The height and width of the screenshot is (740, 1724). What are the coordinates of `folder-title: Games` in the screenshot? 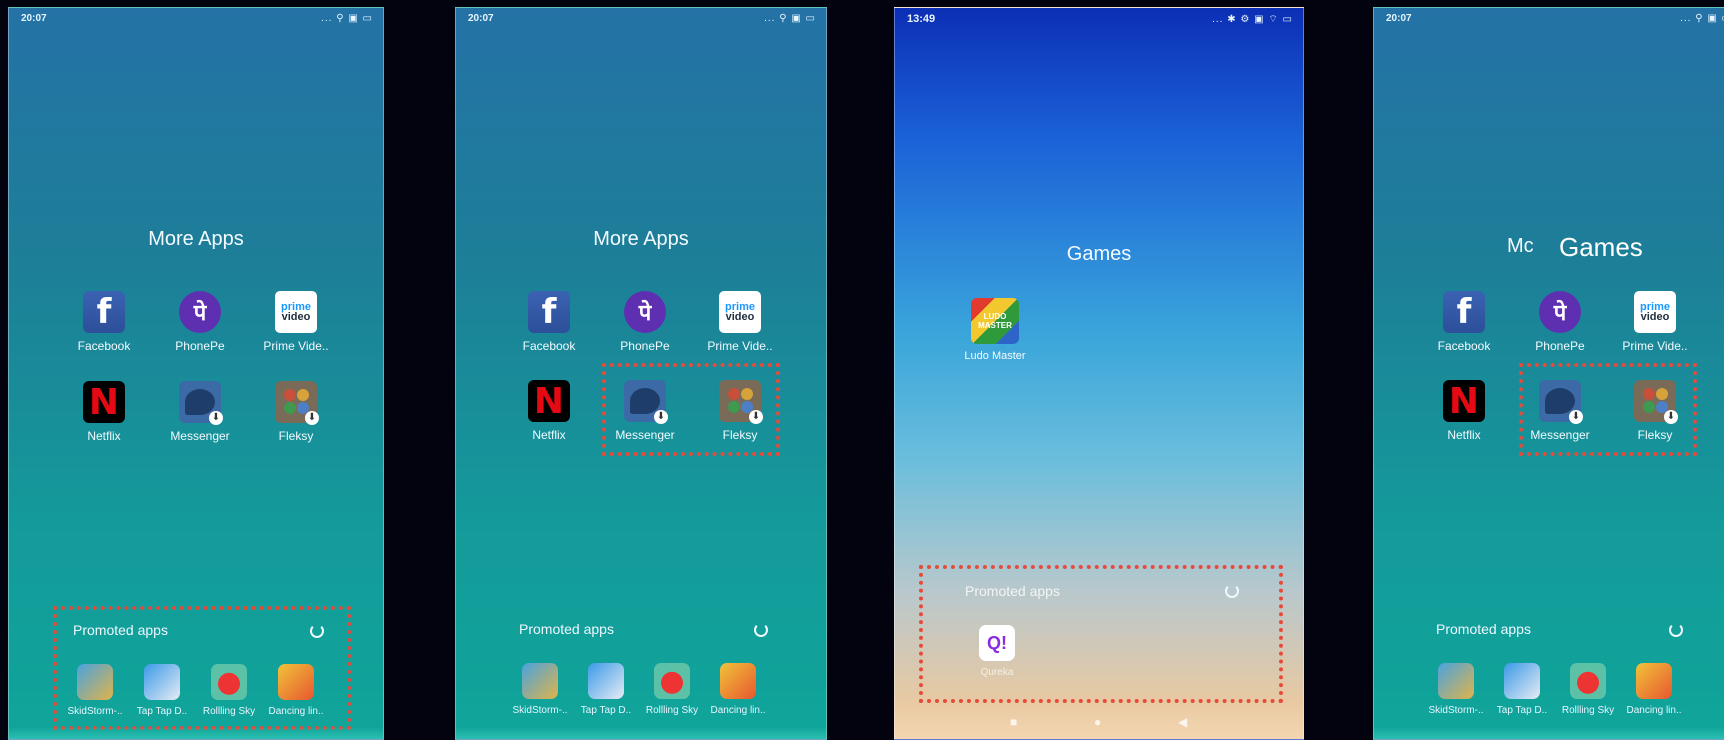 It's located at (1099, 254).